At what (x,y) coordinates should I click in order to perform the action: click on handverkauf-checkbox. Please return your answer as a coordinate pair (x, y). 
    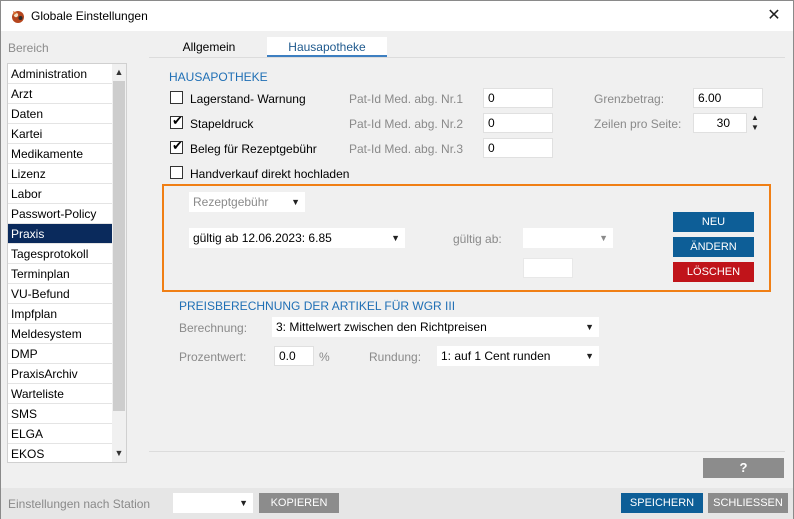
    Looking at the image, I should click on (176, 172).